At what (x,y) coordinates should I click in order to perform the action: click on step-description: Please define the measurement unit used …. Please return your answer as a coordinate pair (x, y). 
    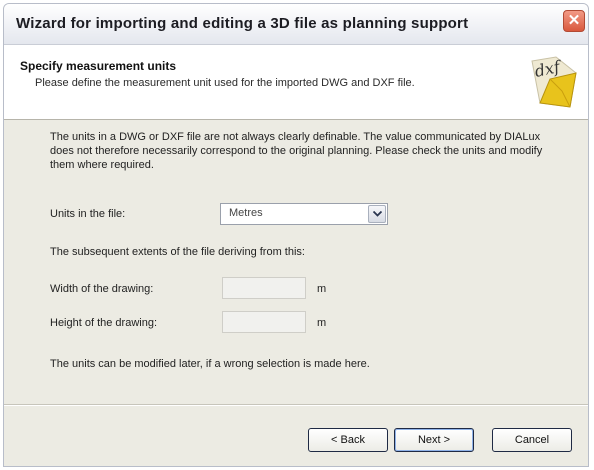
    Looking at the image, I should click on (225, 83).